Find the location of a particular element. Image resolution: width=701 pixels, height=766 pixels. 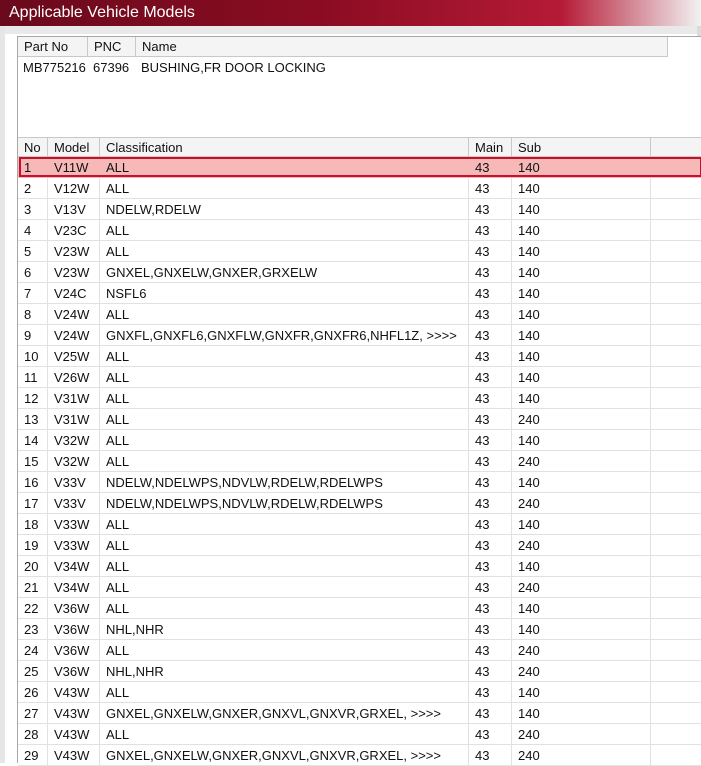

table-row: 22 V36W ALL 43 140 is located at coordinates (359, 608).